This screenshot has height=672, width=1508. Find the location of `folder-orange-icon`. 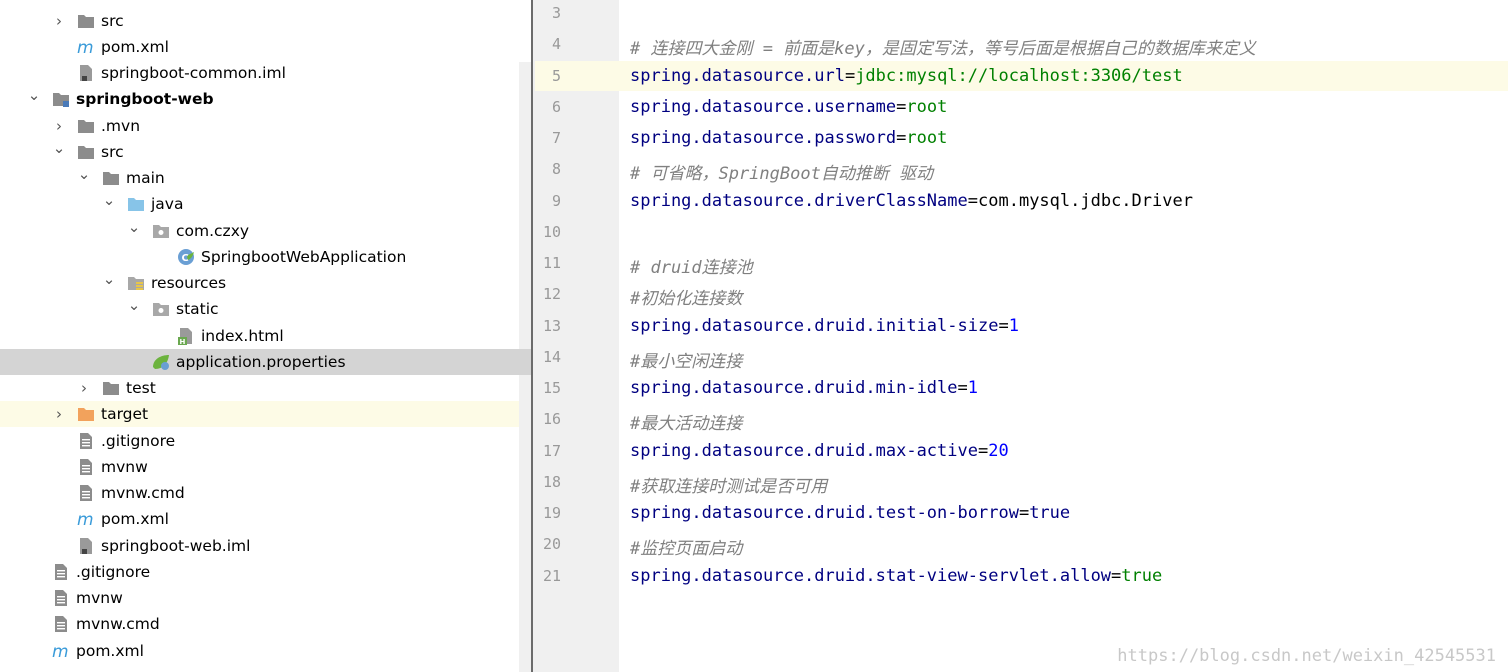

folder-orange-icon is located at coordinates (86, 414).